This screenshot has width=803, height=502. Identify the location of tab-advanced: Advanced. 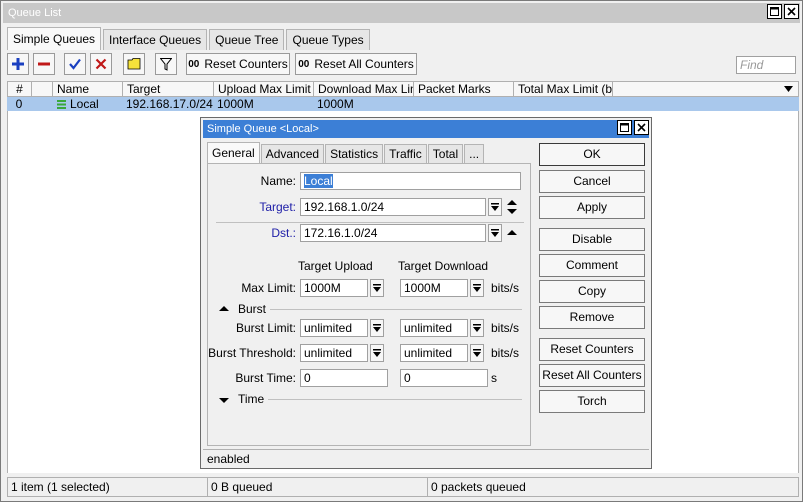
(292, 153).